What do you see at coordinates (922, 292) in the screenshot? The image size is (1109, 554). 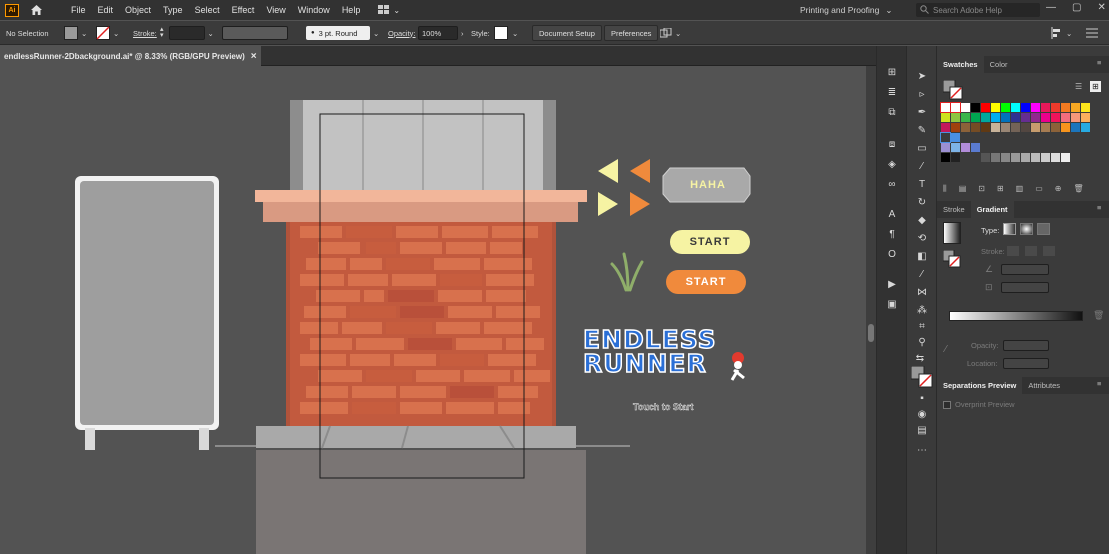 I see `blend-tool-icon: ⋈` at bounding box center [922, 292].